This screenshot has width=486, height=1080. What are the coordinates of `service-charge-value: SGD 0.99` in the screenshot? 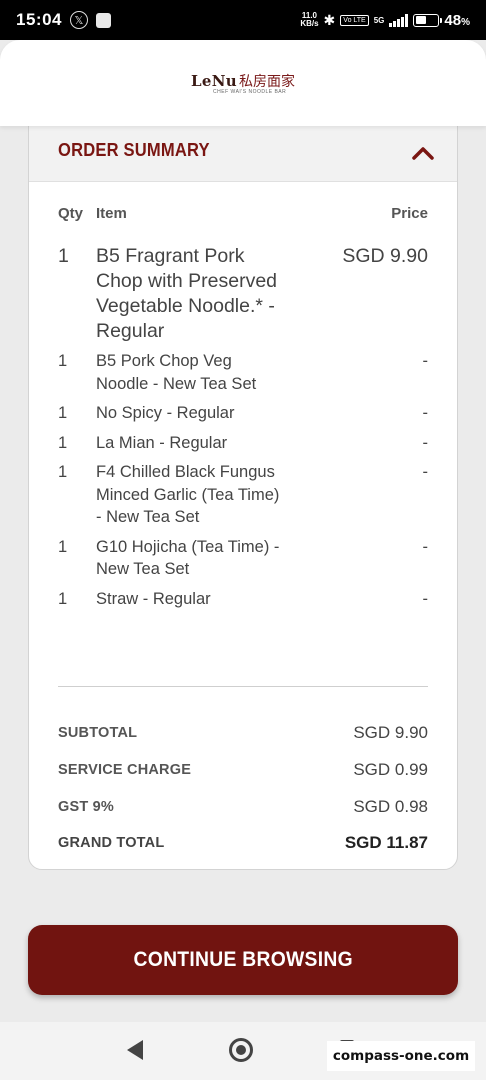 It's located at (390, 770).